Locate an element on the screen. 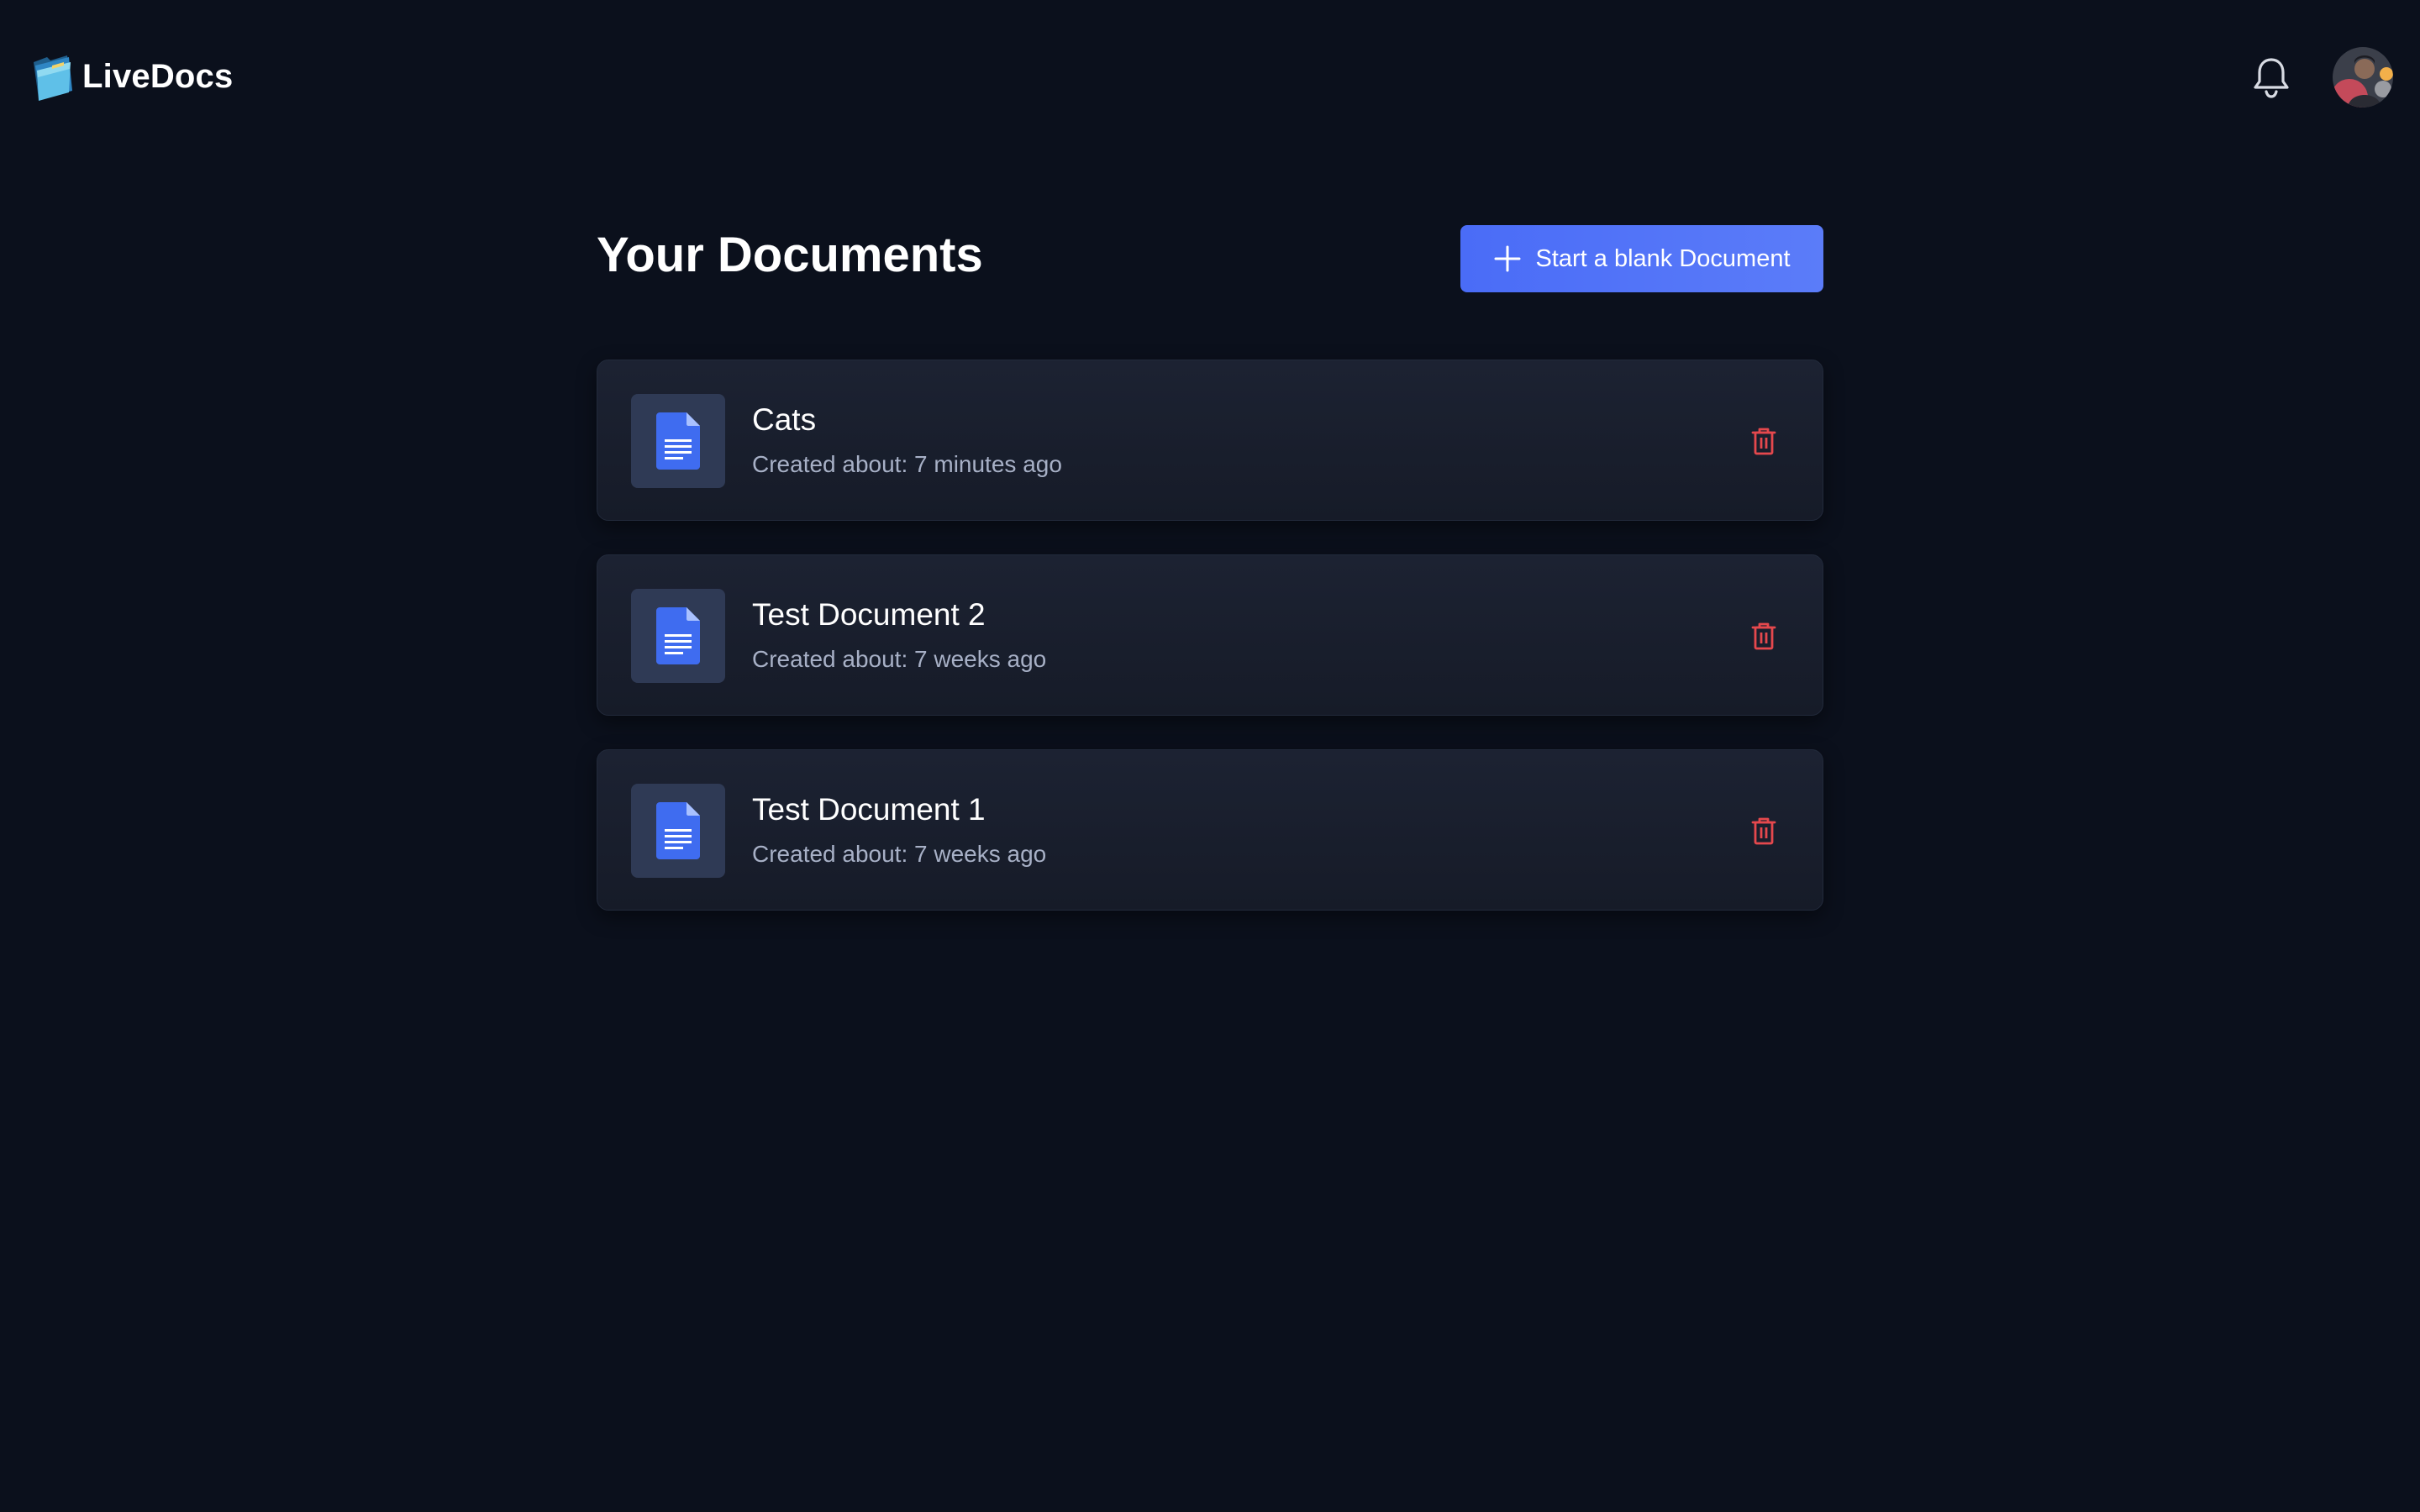  avatar-image is located at coordinates (2363, 77).